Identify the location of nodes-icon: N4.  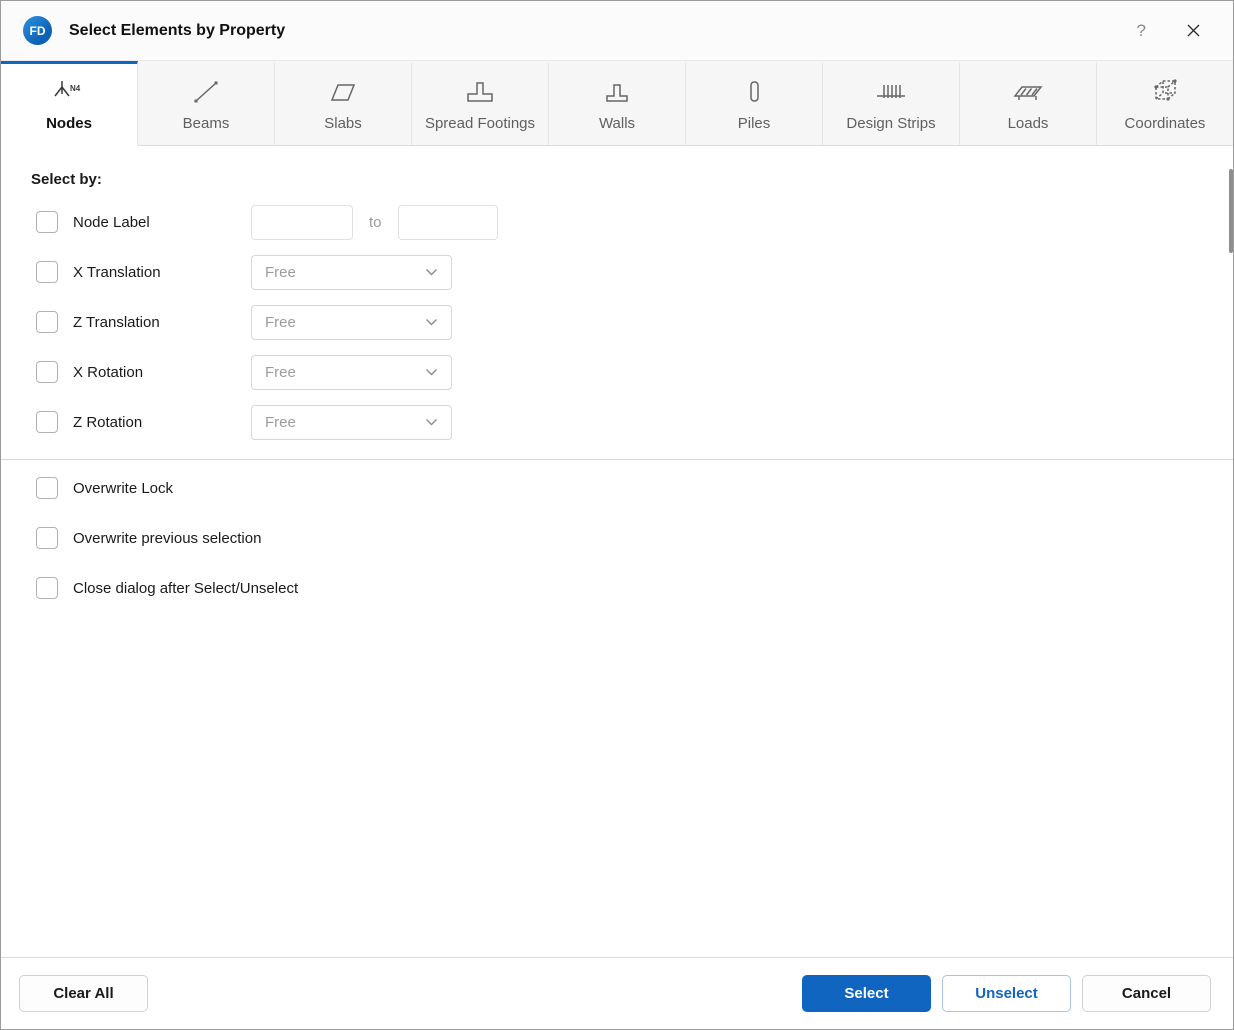
(69, 90).